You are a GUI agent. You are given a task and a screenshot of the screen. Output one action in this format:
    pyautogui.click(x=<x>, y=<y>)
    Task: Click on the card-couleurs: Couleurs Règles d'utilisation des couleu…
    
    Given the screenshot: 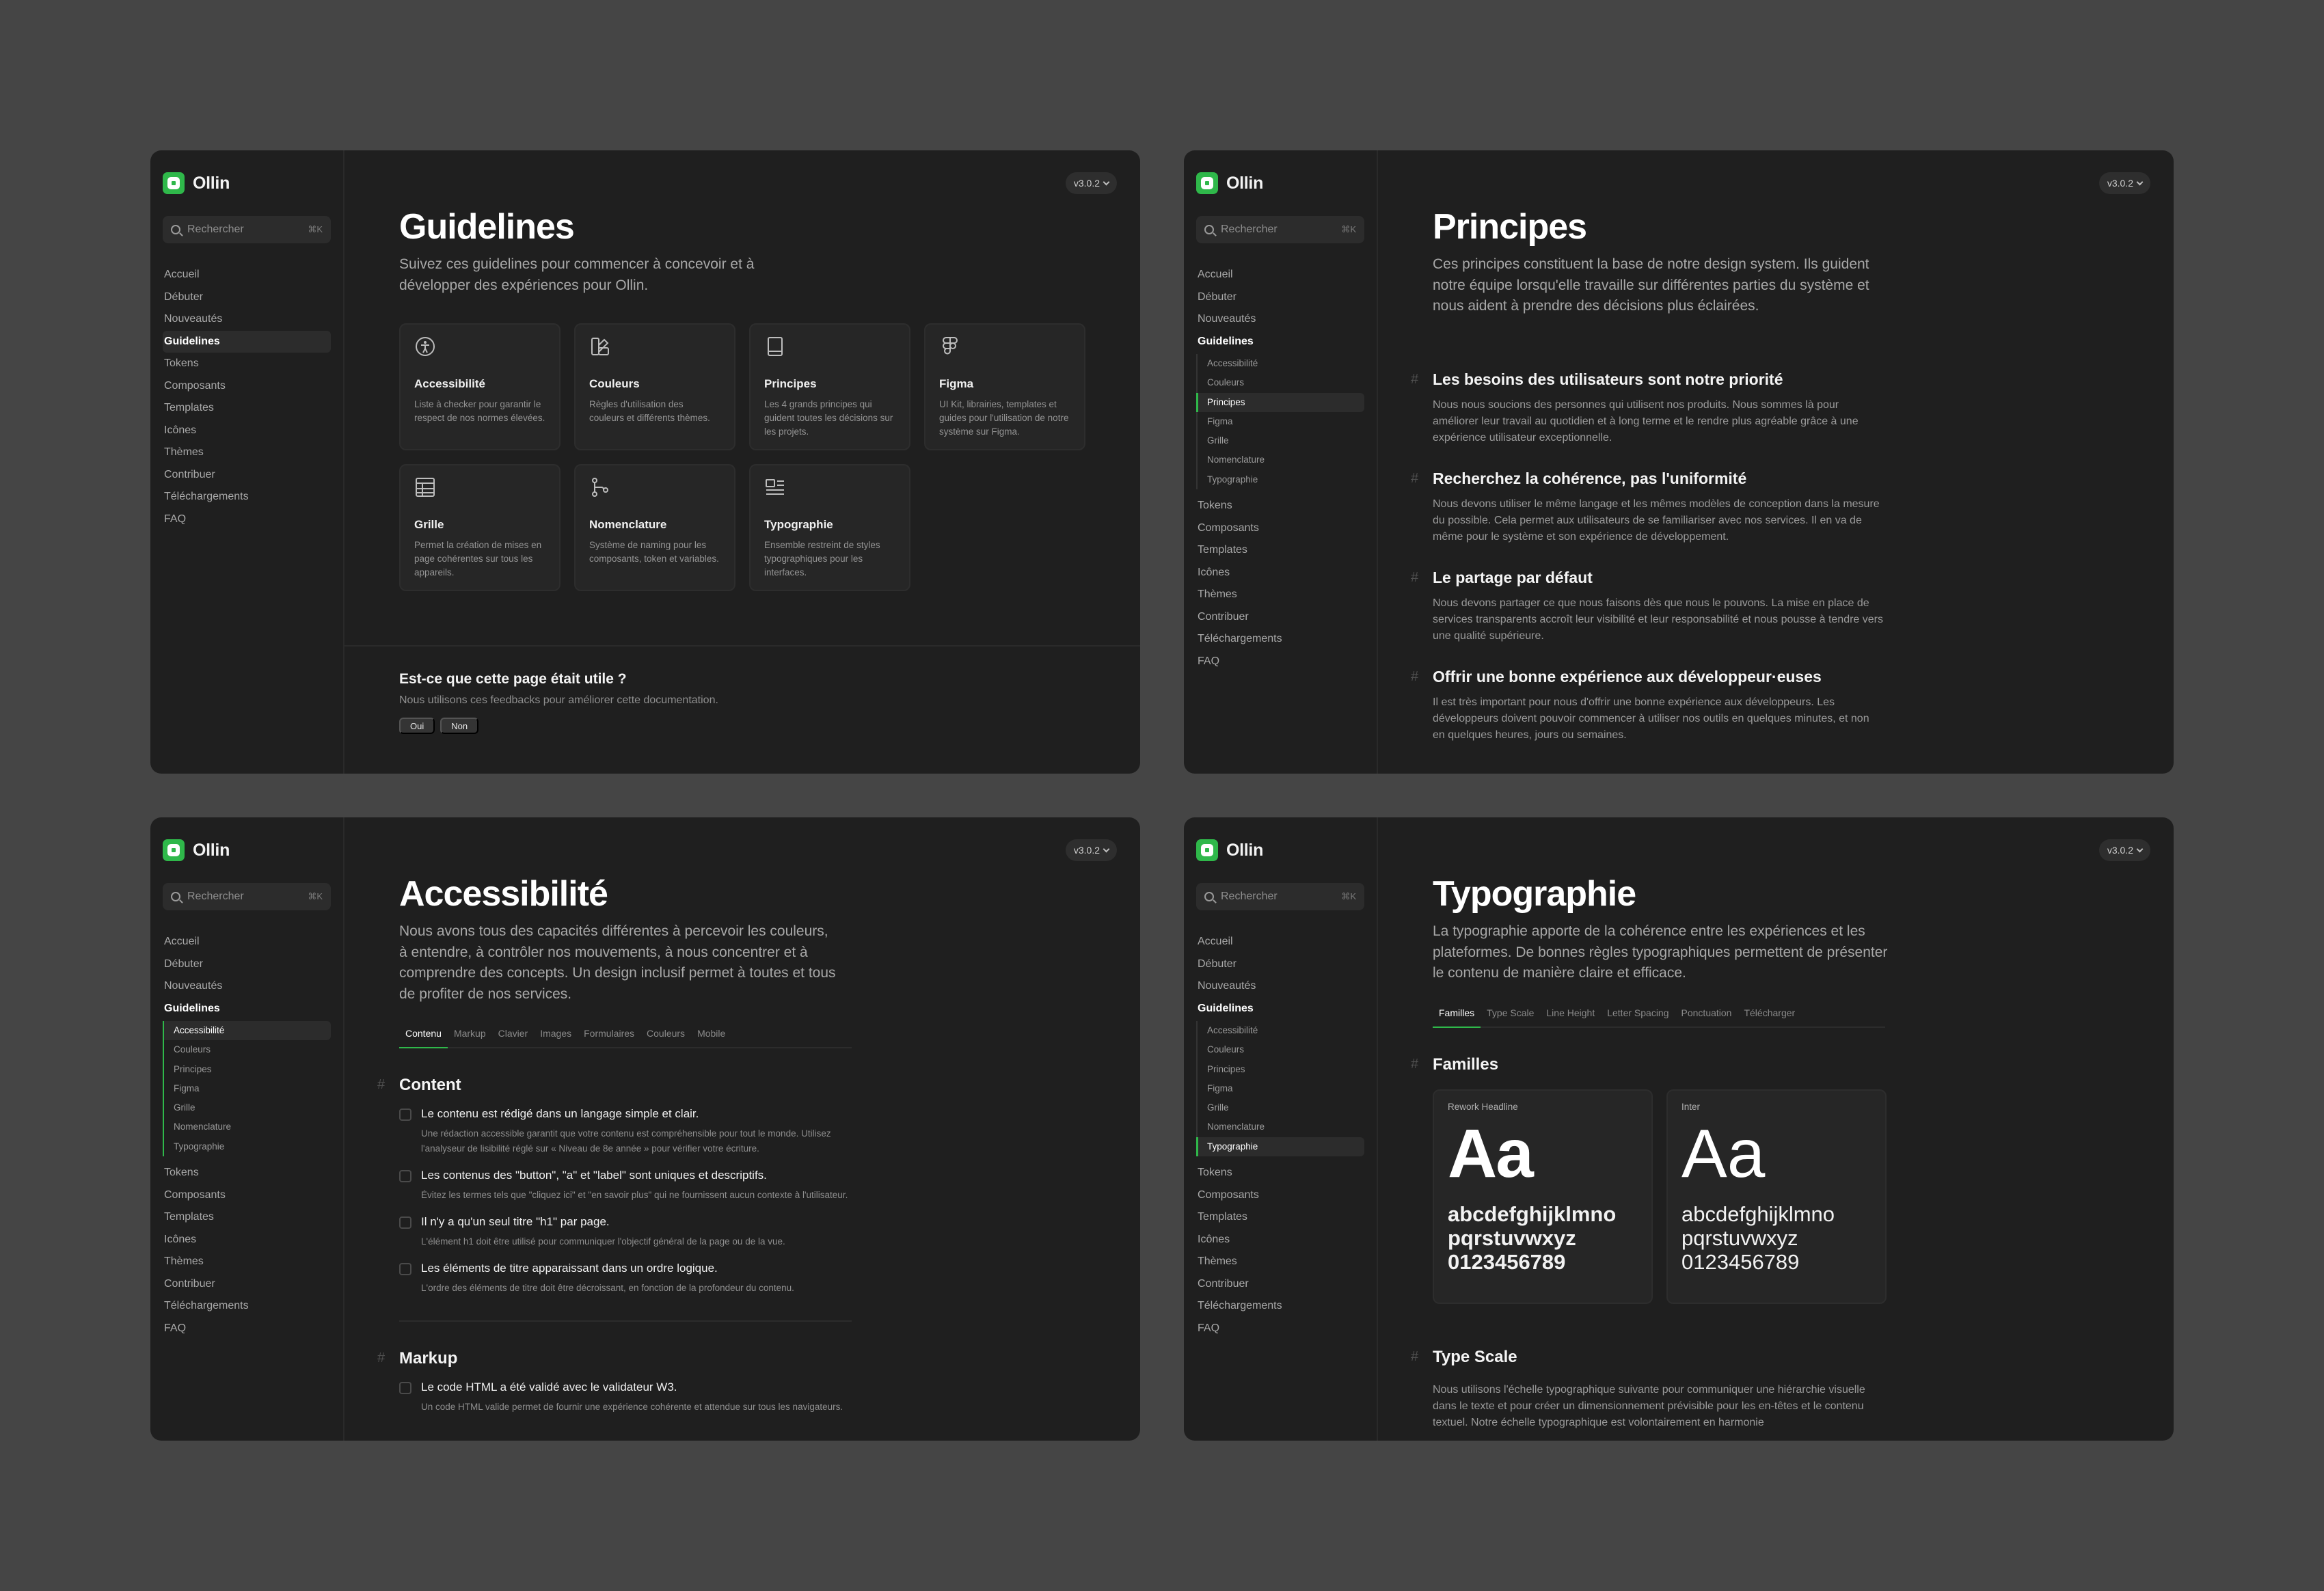 What is the action you would take?
    pyautogui.click(x=654, y=387)
    